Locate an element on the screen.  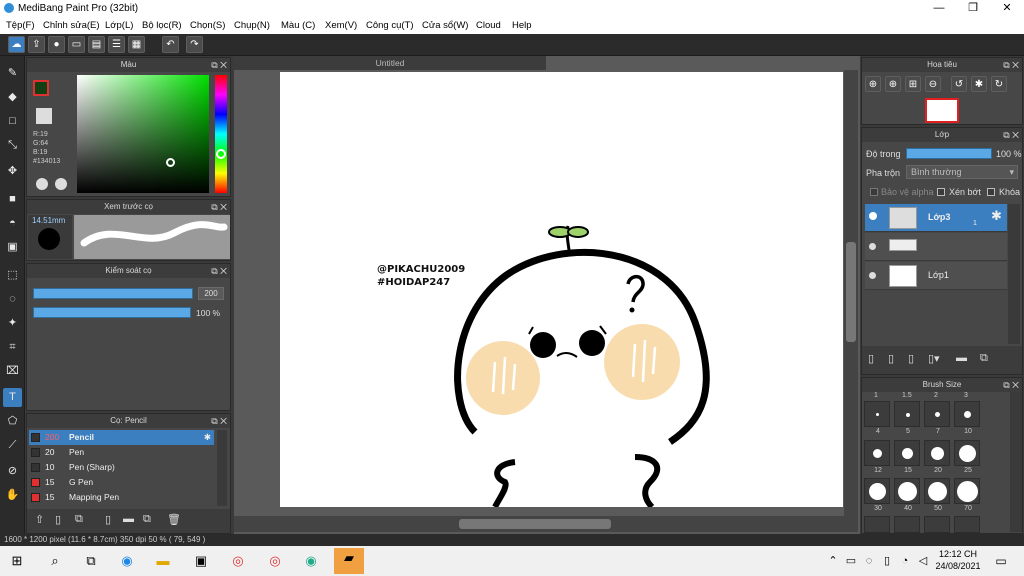
hue-slider-handle is located at coordinates (221, 154).